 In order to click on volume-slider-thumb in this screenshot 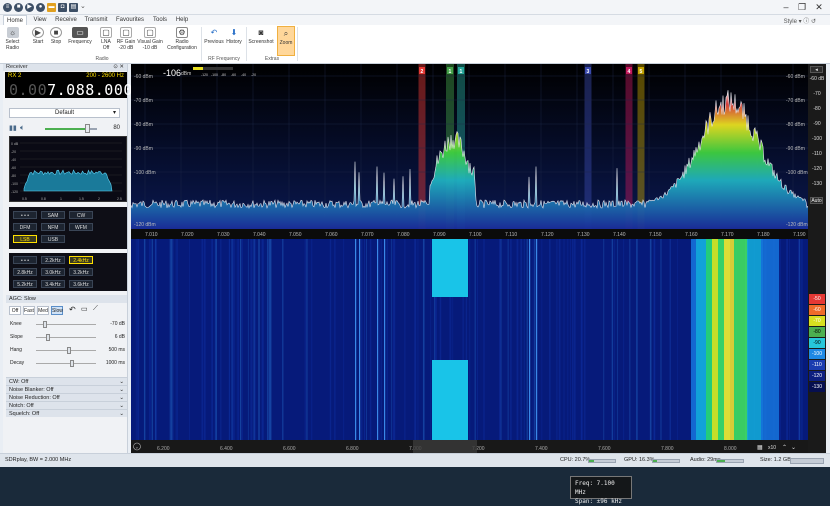, I will do `click(87, 128)`.